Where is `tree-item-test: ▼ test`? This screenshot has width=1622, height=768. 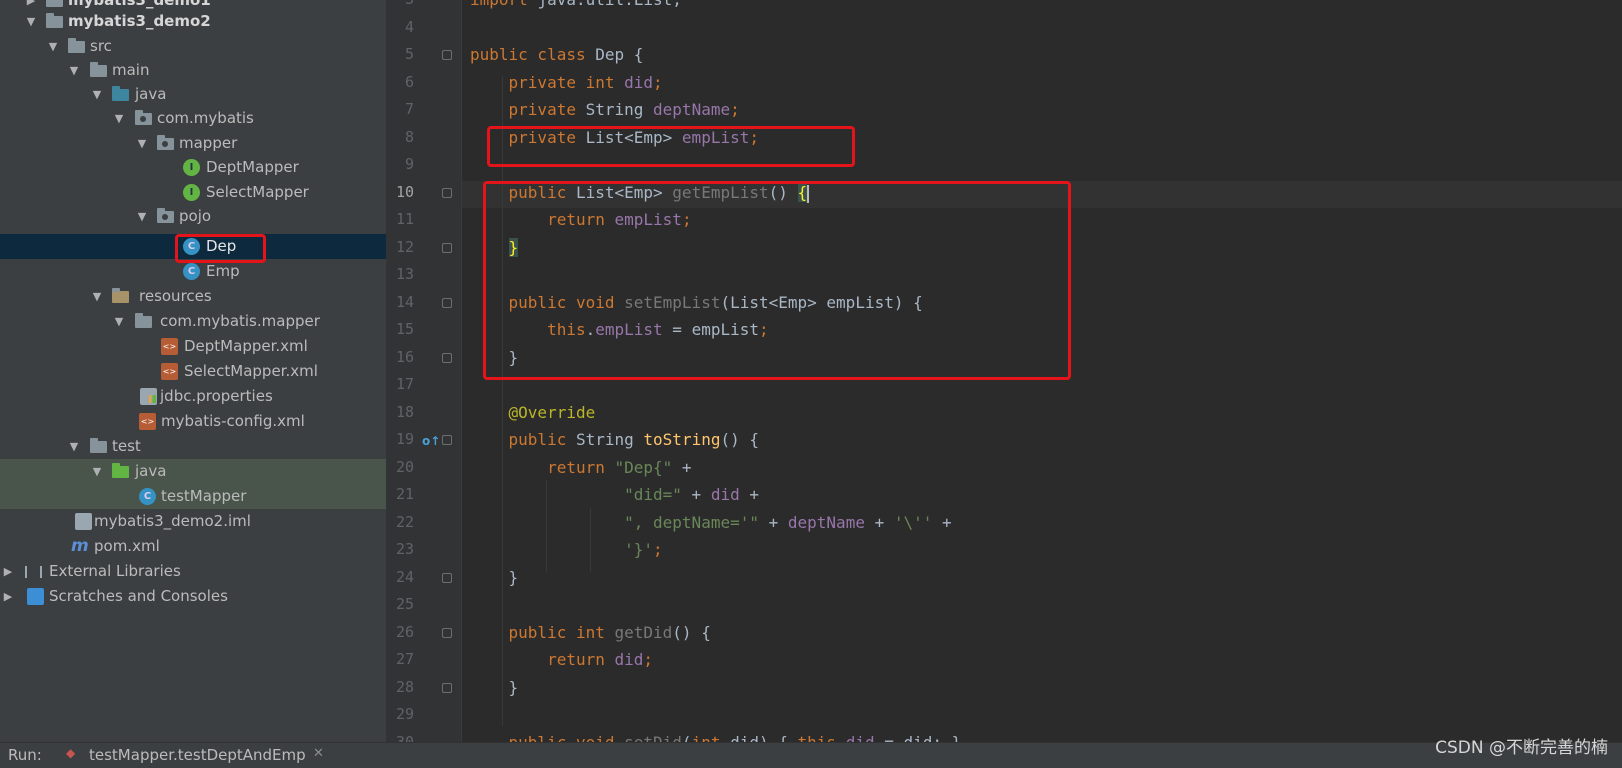 tree-item-test: ▼ test is located at coordinates (193, 446).